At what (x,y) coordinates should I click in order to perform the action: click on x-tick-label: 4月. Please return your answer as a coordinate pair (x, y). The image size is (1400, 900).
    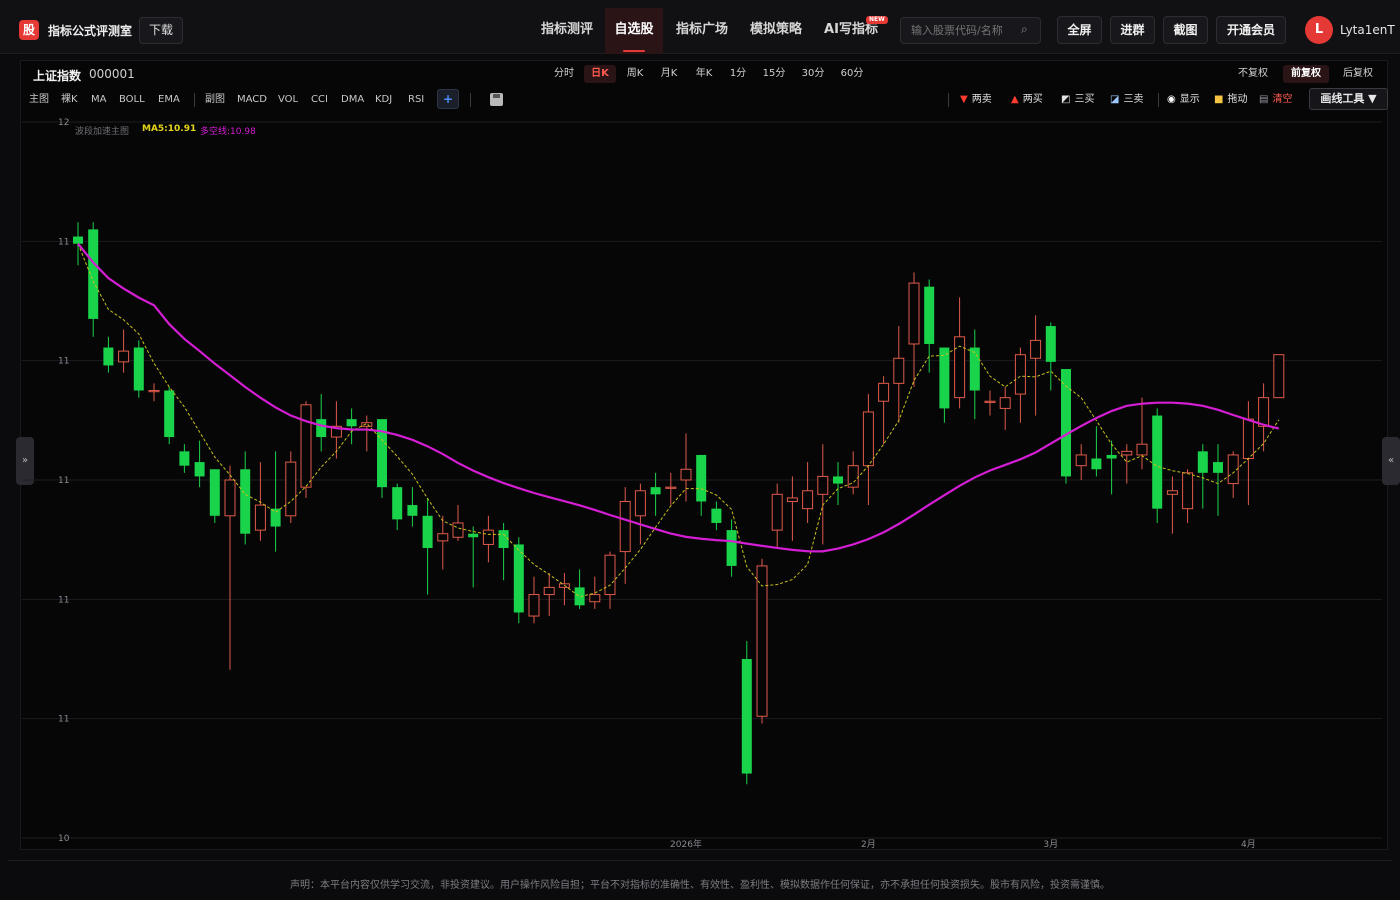
    Looking at the image, I should click on (1248, 844).